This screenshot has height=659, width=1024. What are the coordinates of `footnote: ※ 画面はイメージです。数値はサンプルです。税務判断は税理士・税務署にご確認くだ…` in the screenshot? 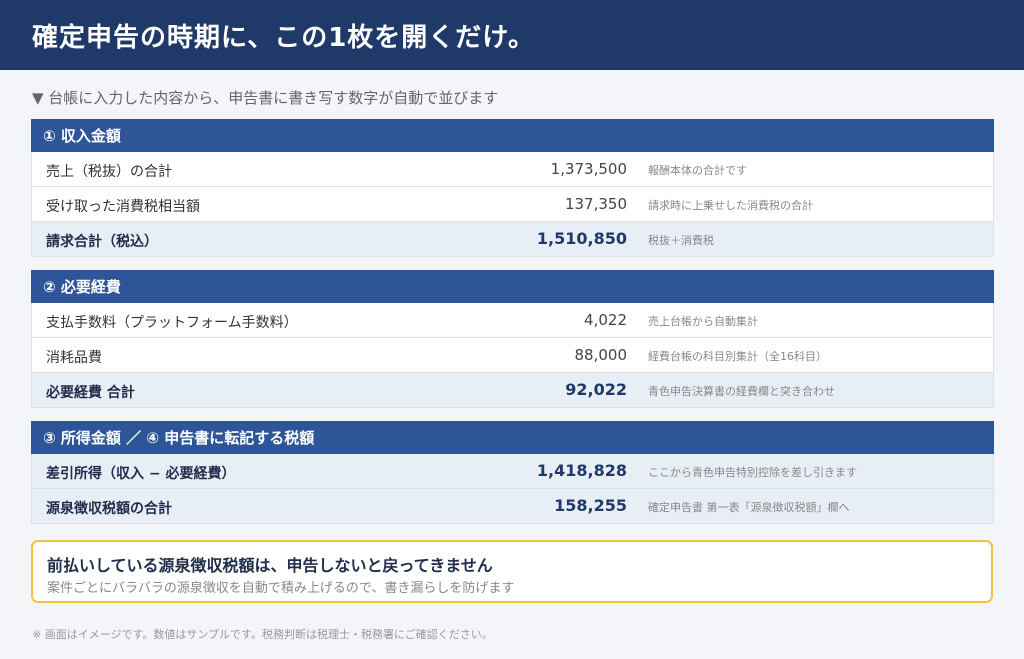 It's located at (262, 634).